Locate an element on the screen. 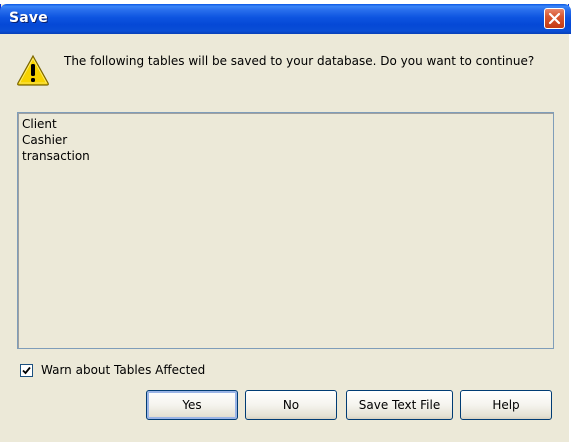  checkmark-icon is located at coordinates (26, 370).